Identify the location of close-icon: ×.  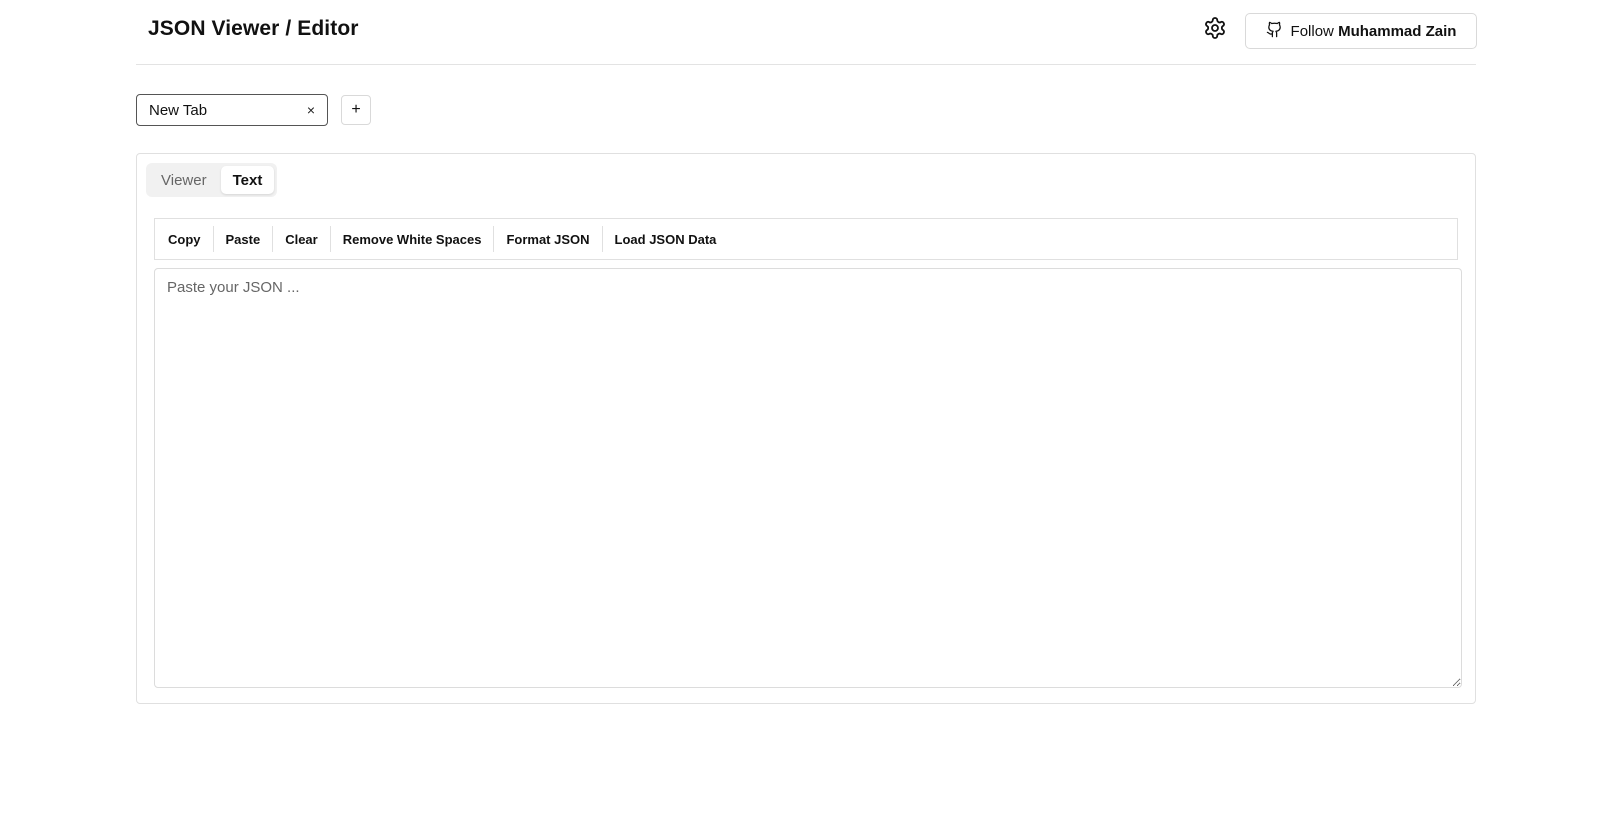
(311, 110).